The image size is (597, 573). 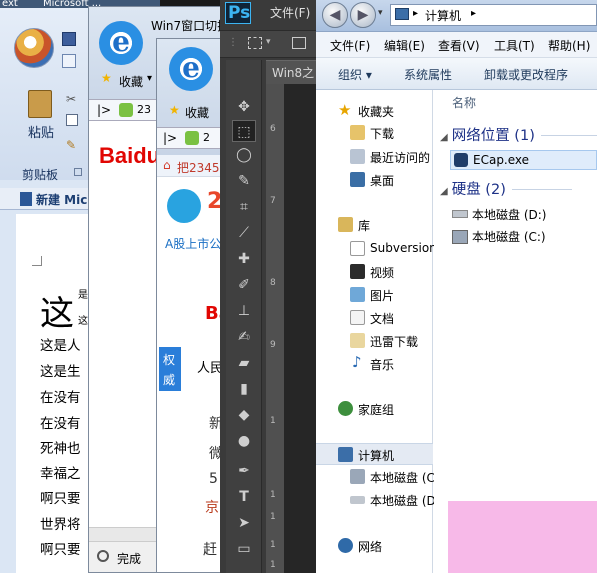 I want to click on history-dropdown-icon: ▾, so click(x=380, y=13).